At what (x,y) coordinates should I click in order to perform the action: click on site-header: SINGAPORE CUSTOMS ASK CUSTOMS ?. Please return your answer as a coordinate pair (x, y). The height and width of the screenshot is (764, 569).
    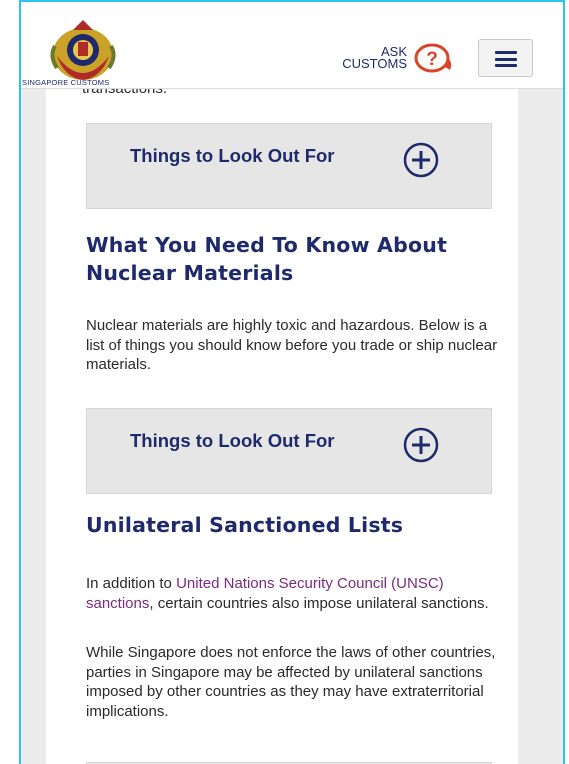
    Looking at the image, I should click on (292, 45).